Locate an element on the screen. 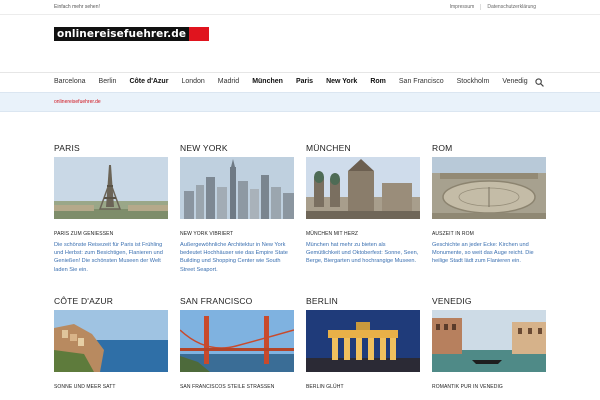  photo-cote-dazur is located at coordinates (111, 341).